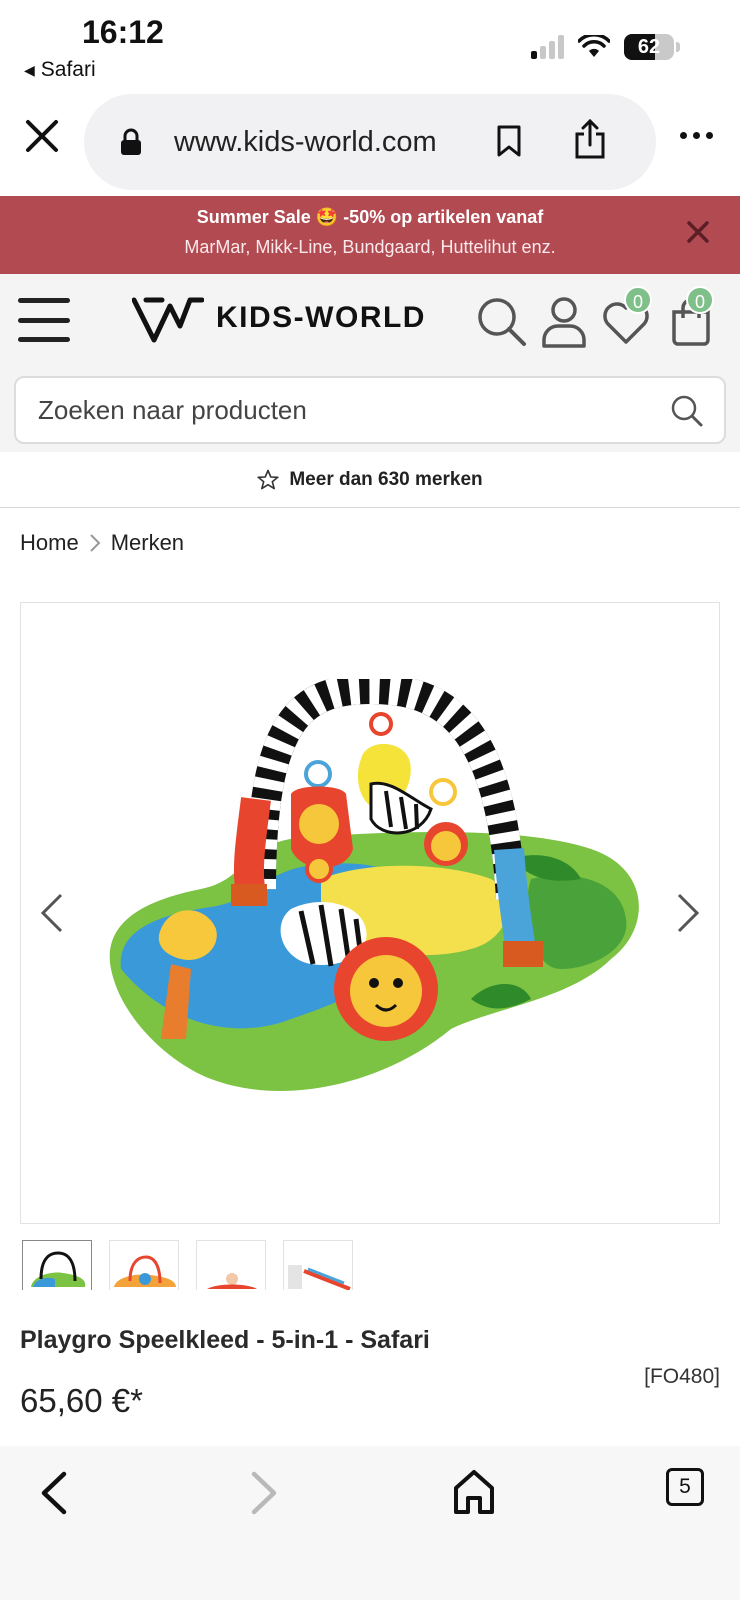  Describe the element at coordinates (147, 543) in the screenshot. I see `breadcrumb-merken: Merken` at that location.